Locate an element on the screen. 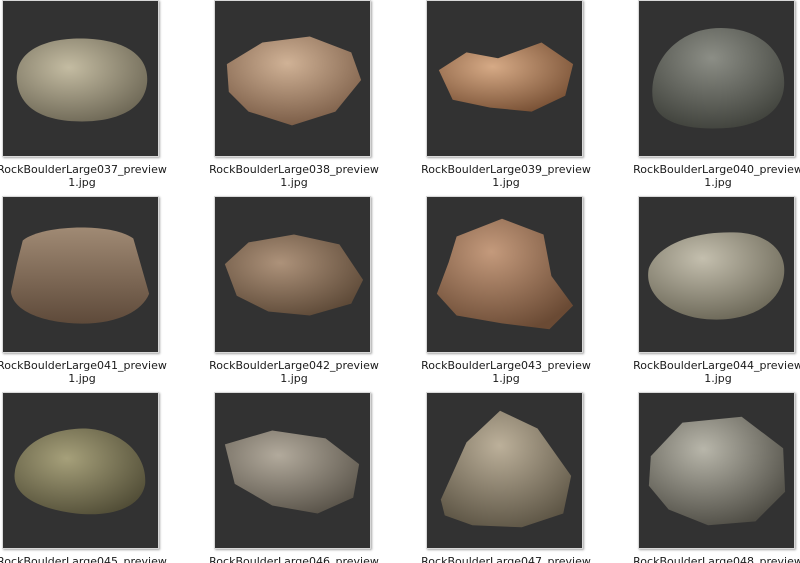 The width and height of the screenshot is (800, 563). file-name-label: RockBoulderLarge041_preview1.jpg is located at coordinates (84, 372).